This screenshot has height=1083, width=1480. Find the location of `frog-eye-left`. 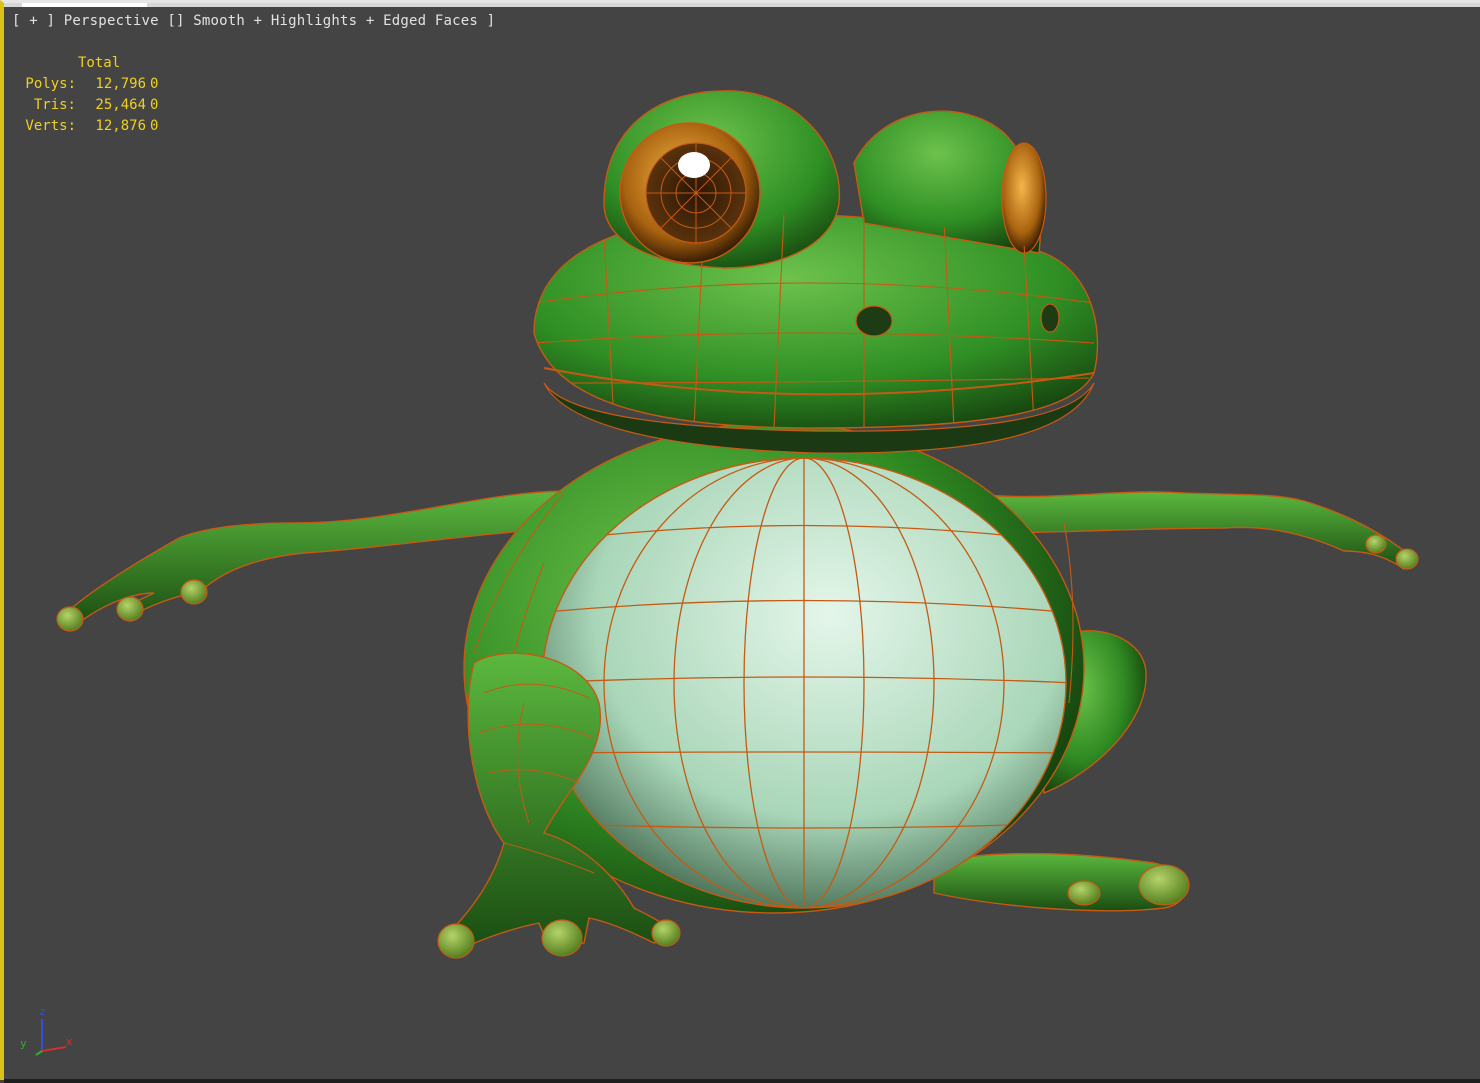

frog-eye-left is located at coordinates (690, 193).